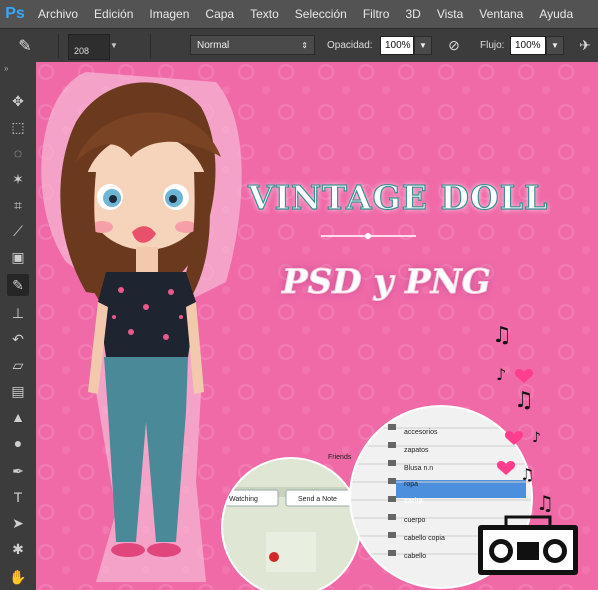  I want to click on brush-preset-icon: ✎, so click(25, 46).